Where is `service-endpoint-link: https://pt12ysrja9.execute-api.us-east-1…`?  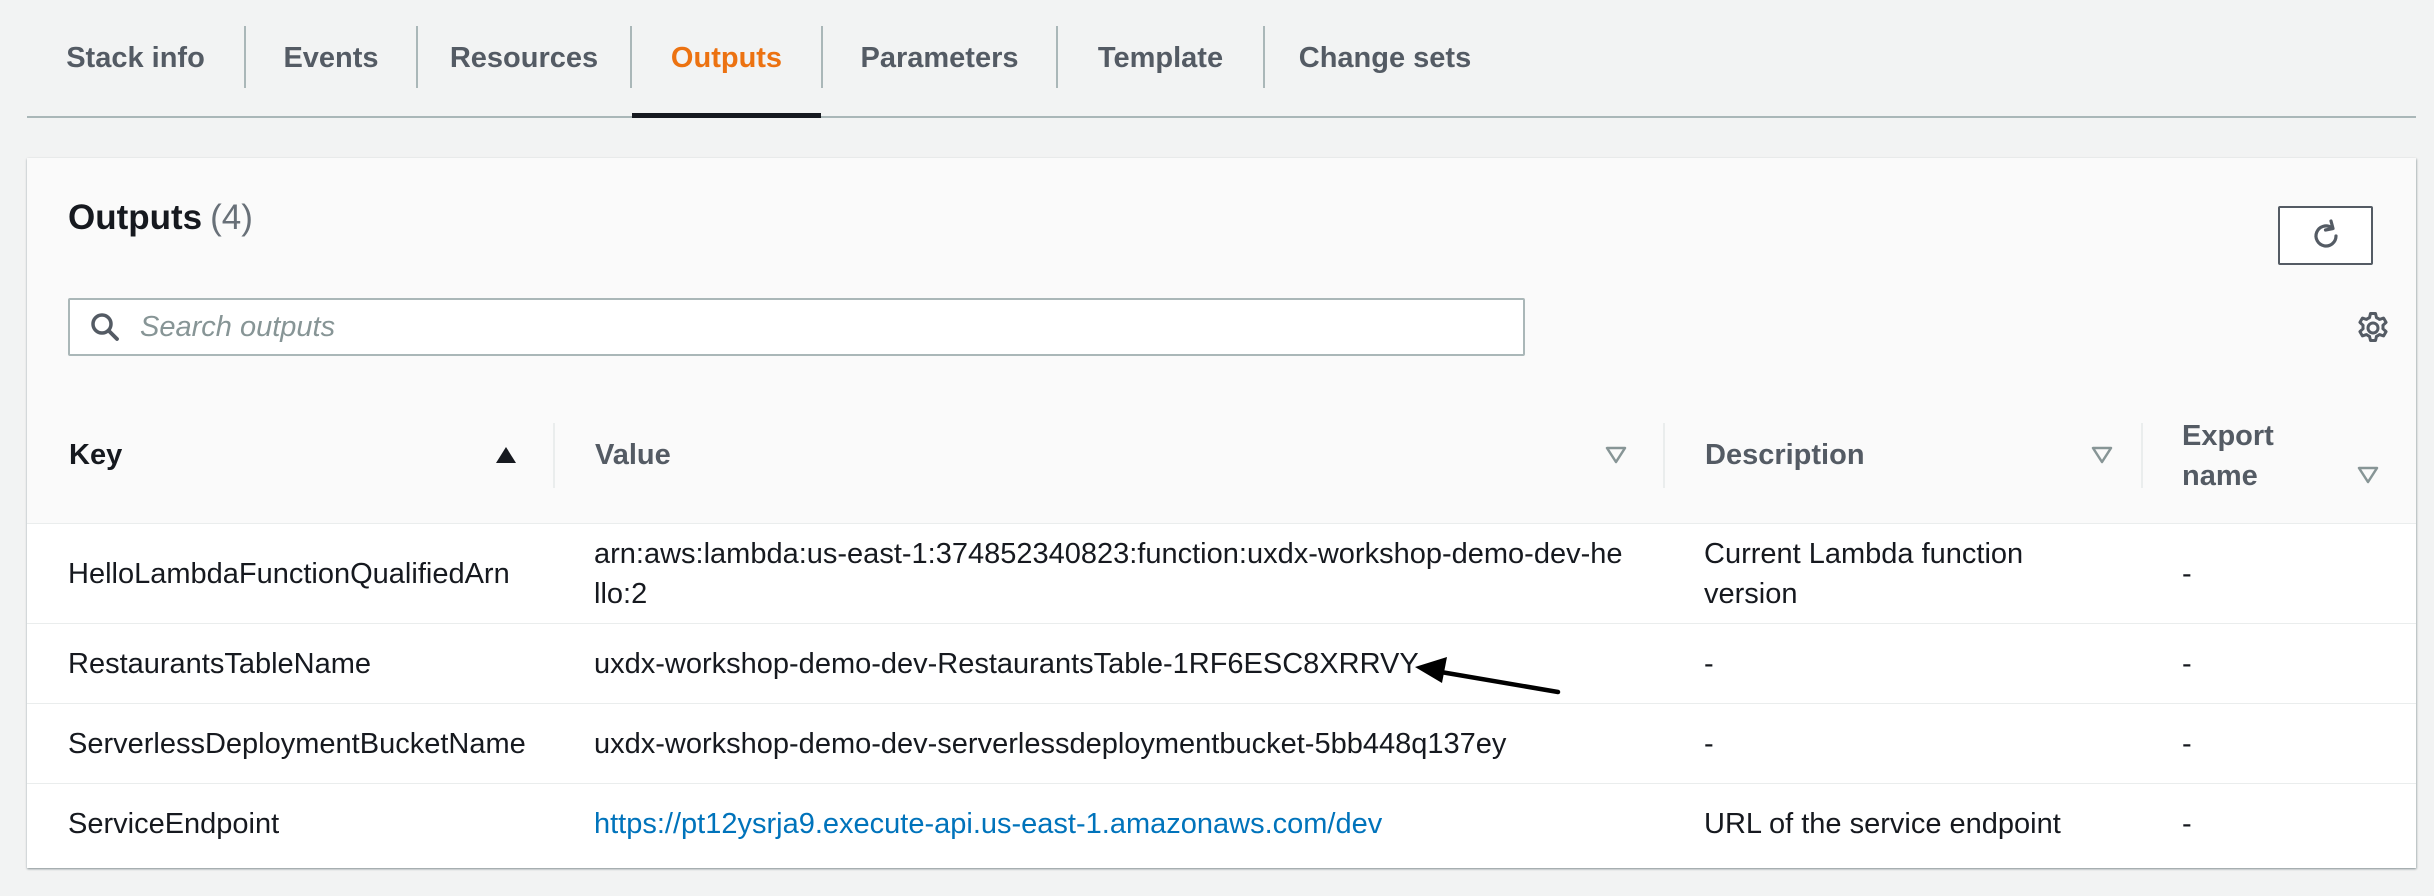
service-endpoint-link: https://pt12ysrja9.execute-api.us-east-1… is located at coordinates (1124, 823).